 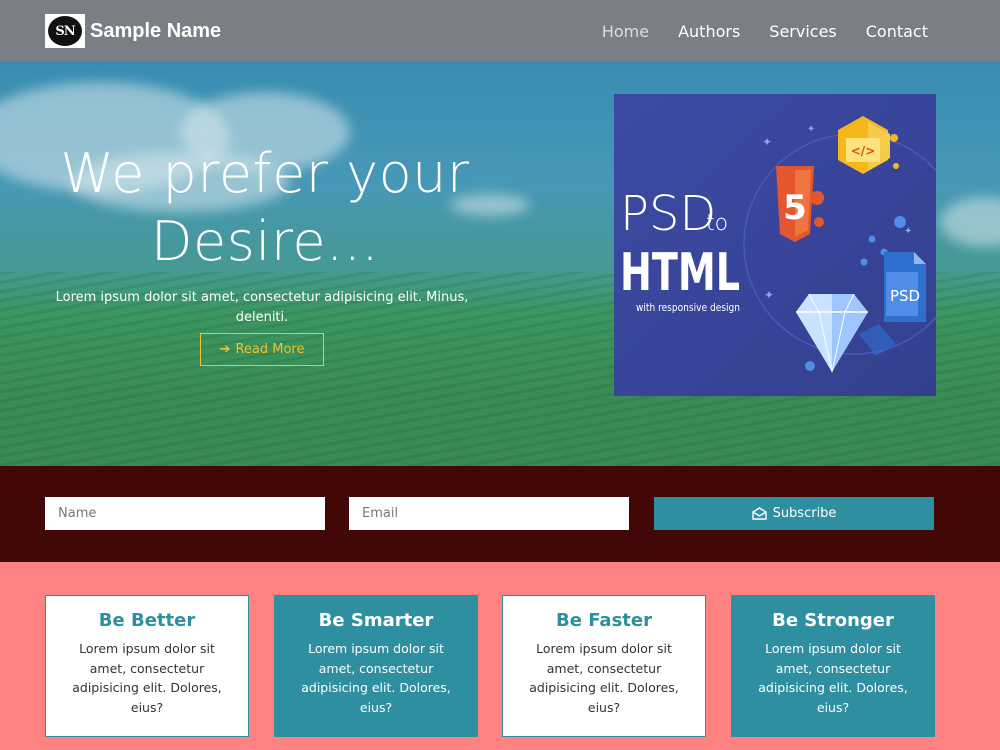 What do you see at coordinates (156, 30) in the screenshot?
I see `brand-name: Sample Name` at bounding box center [156, 30].